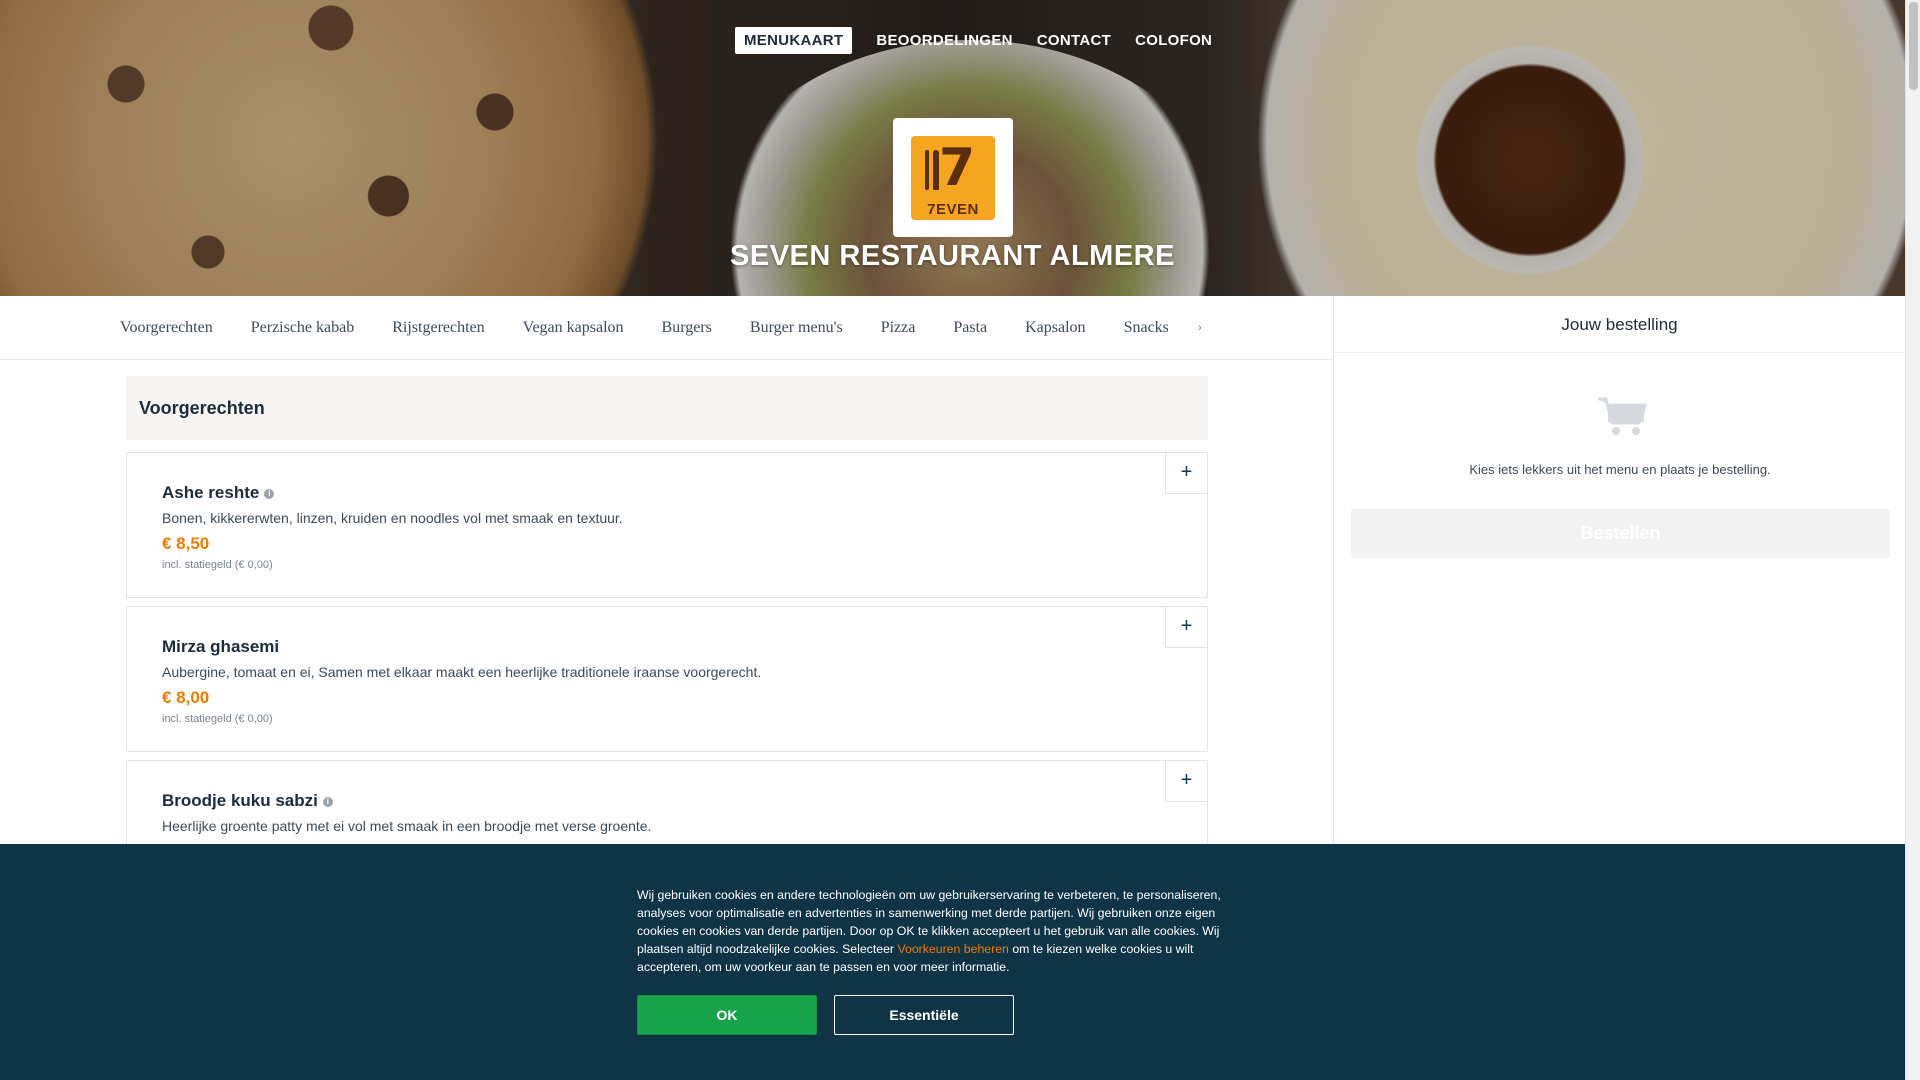 The width and height of the screenshot is (1920, 1080). I want to click on top-navigation: MENUKAART BEOORDELINGEN CONTACT COLOFON, so click(981, 40).